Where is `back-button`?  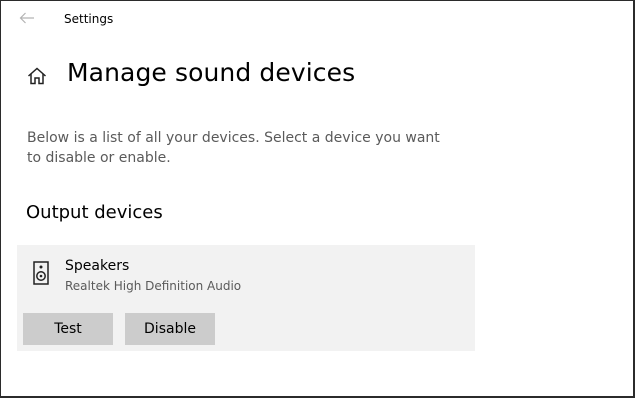 back-button is located at coordinates (27, 18).